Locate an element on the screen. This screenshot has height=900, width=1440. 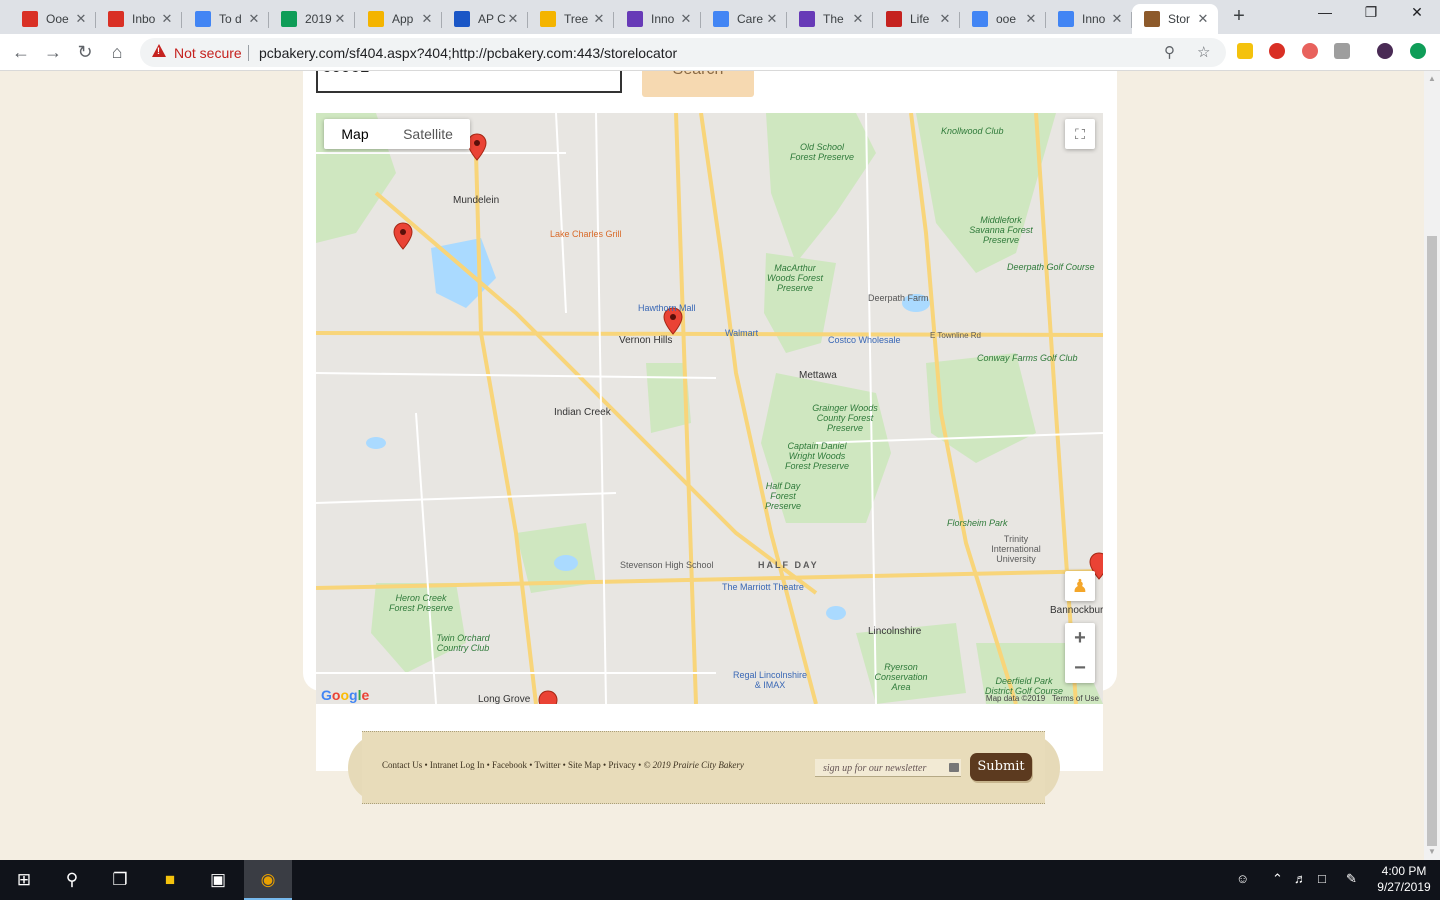
extension-share-icon is located at coordinates (1310, 51).